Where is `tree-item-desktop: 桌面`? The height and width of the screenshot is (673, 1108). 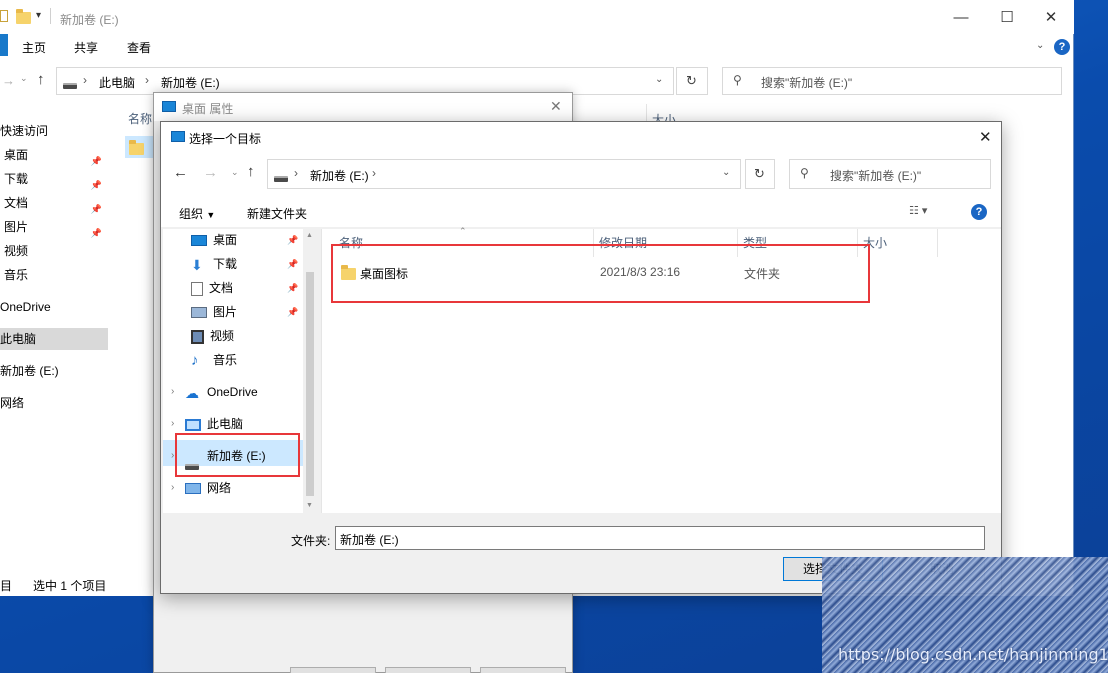 tree-item-desktop: 桌面 is located at coordinates (214, 240).